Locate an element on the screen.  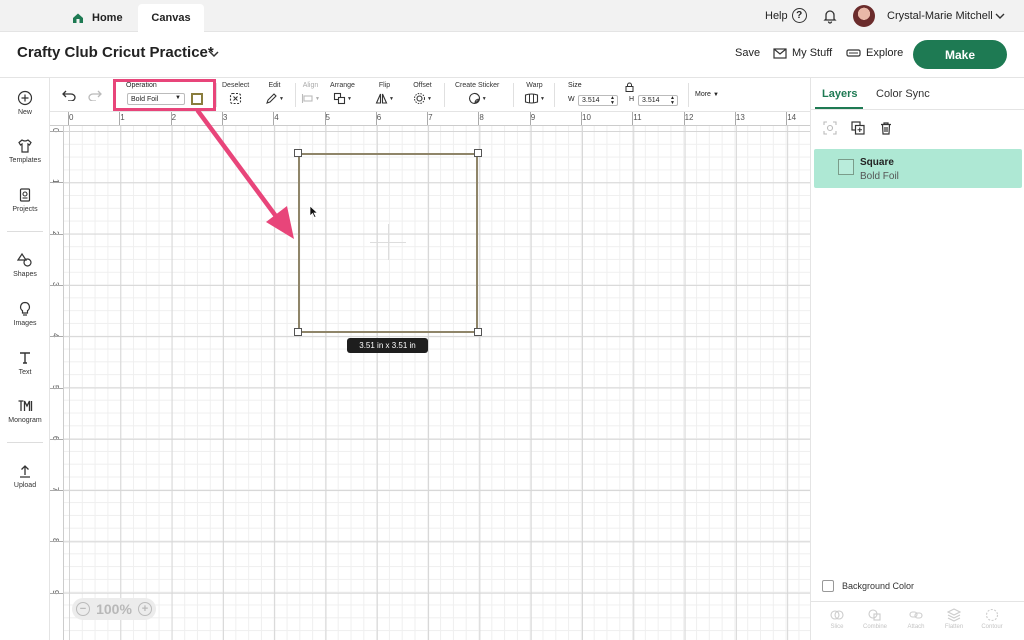
combine-button: Combine is located at coordinates (875, 619).